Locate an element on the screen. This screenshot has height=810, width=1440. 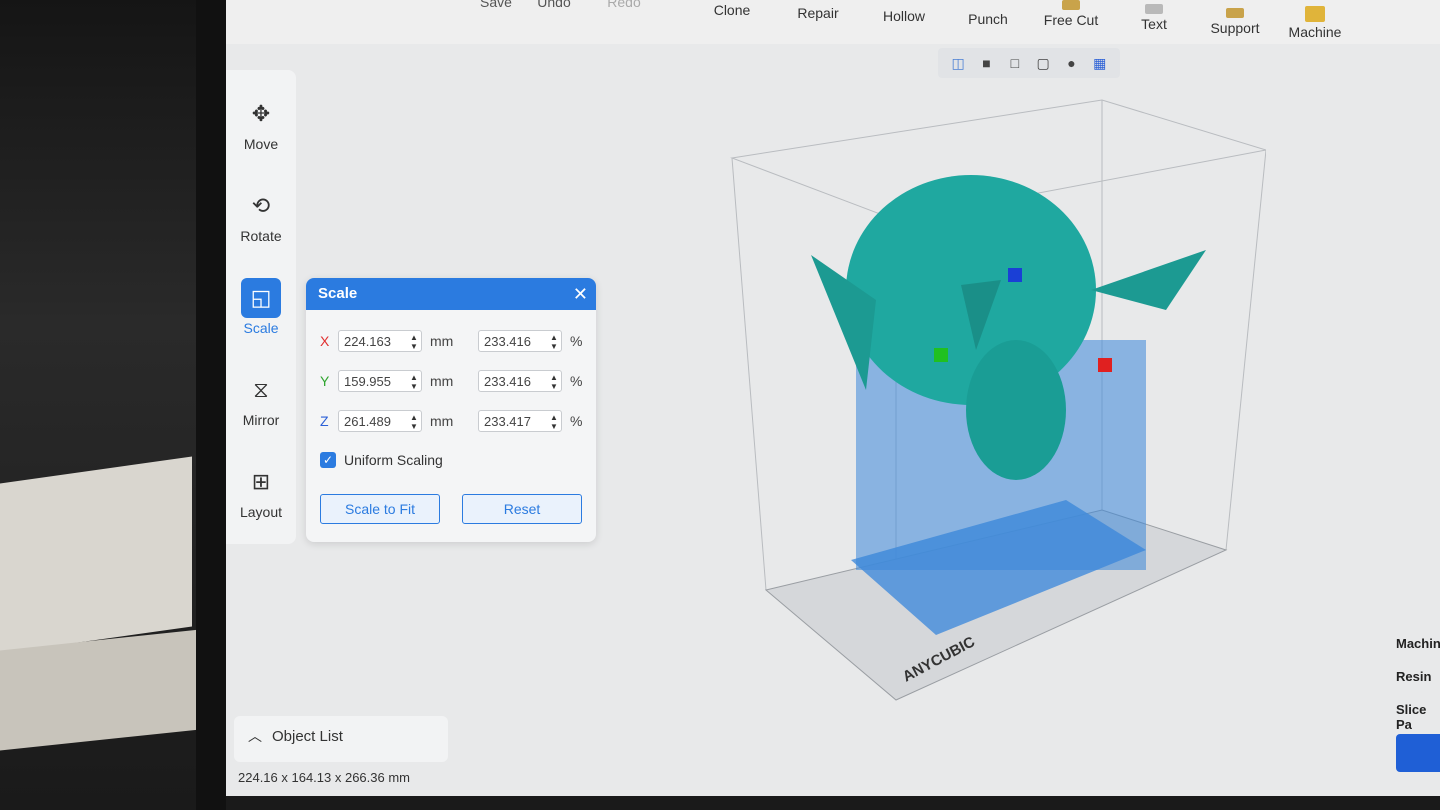
toolbar-repair: Repair is located at coordinates (818, 13).